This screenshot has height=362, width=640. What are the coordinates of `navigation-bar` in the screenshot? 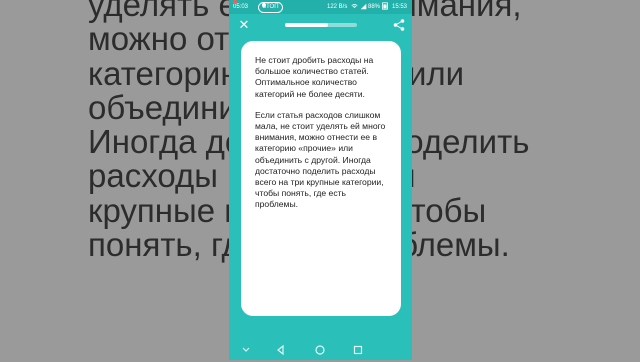 It's located at (320, 349).